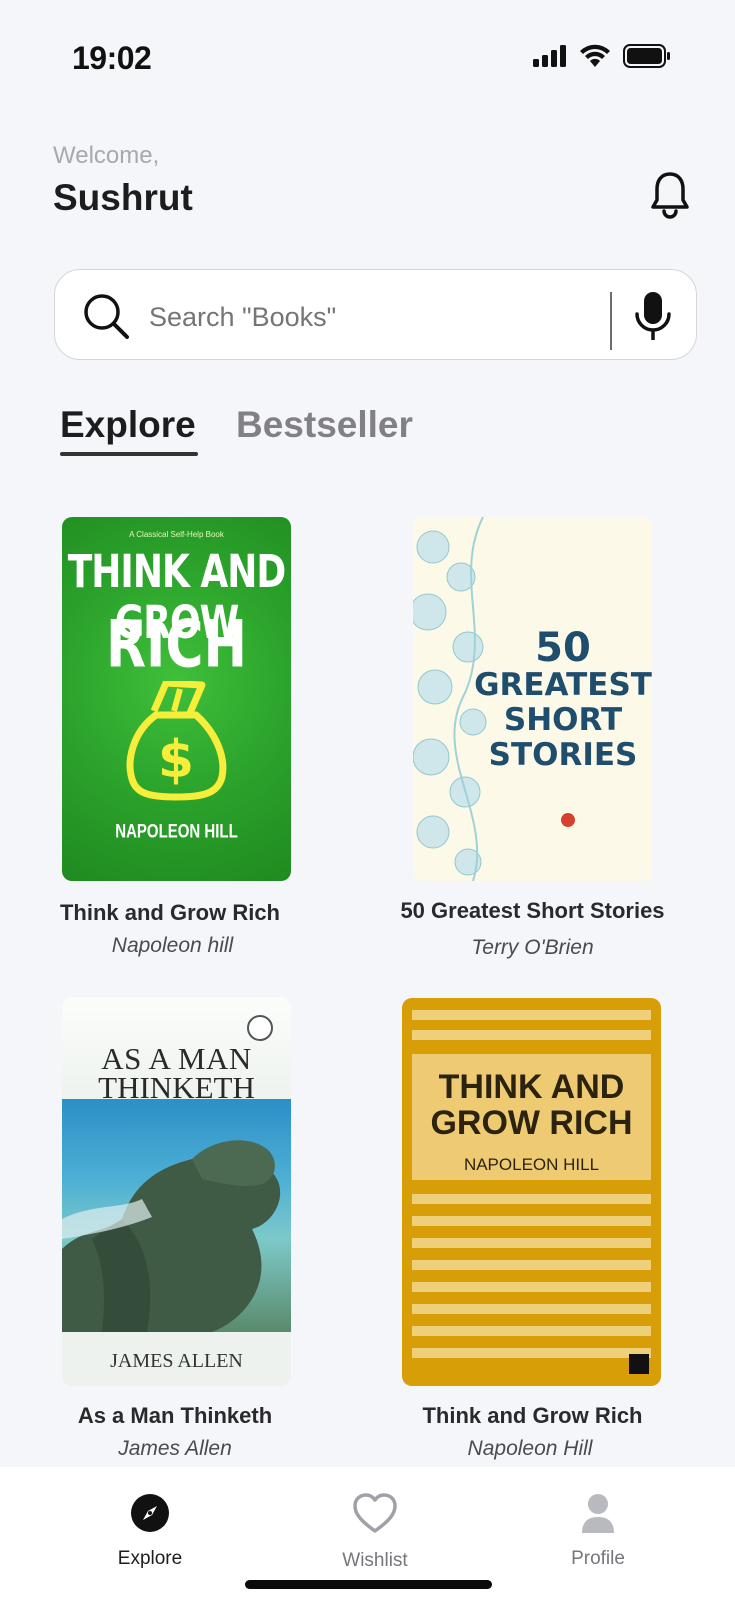  What do you see at coordinates (375, 1560) in the screenshot?
I see `nav-label: Wishlist` at bounding box center [375, 1560].